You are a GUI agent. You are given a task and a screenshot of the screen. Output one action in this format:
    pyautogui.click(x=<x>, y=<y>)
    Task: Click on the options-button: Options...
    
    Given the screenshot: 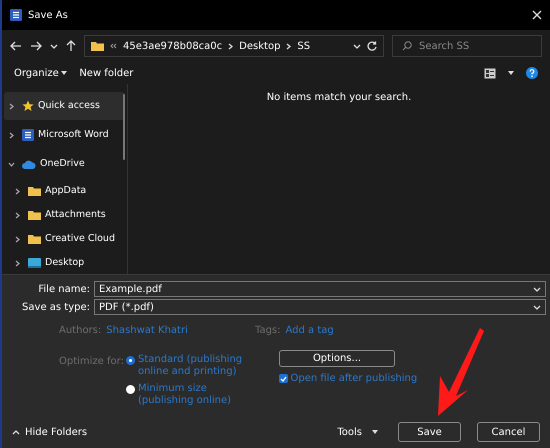 What is the action you would take?
    pyautogui.click(x=337, y=358)
    